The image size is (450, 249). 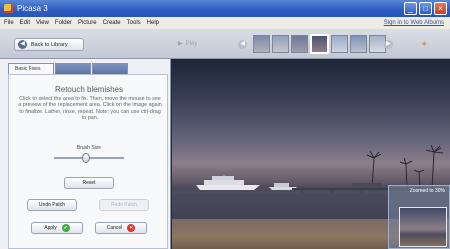 I want to click on menu-tools: Tools, so click(x=134, y=23).